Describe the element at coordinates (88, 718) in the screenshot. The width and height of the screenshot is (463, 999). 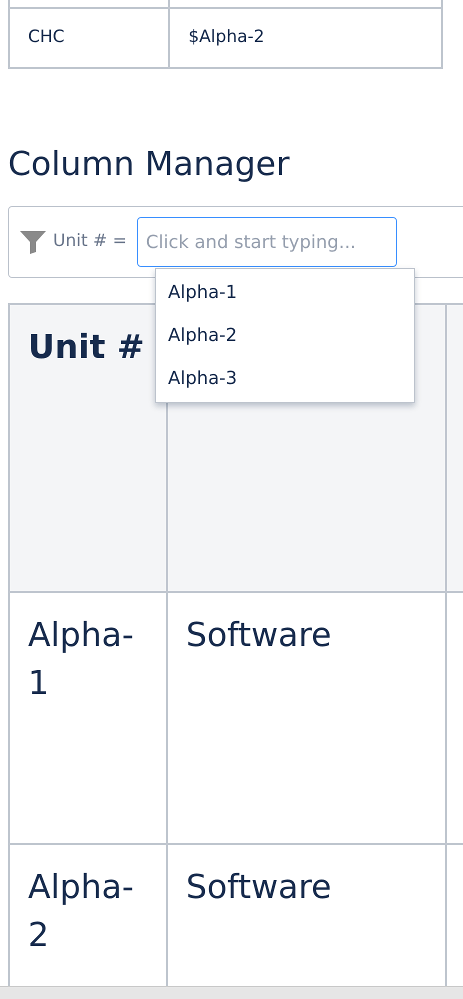
I see `table-cell: Alpha-1` at that location.